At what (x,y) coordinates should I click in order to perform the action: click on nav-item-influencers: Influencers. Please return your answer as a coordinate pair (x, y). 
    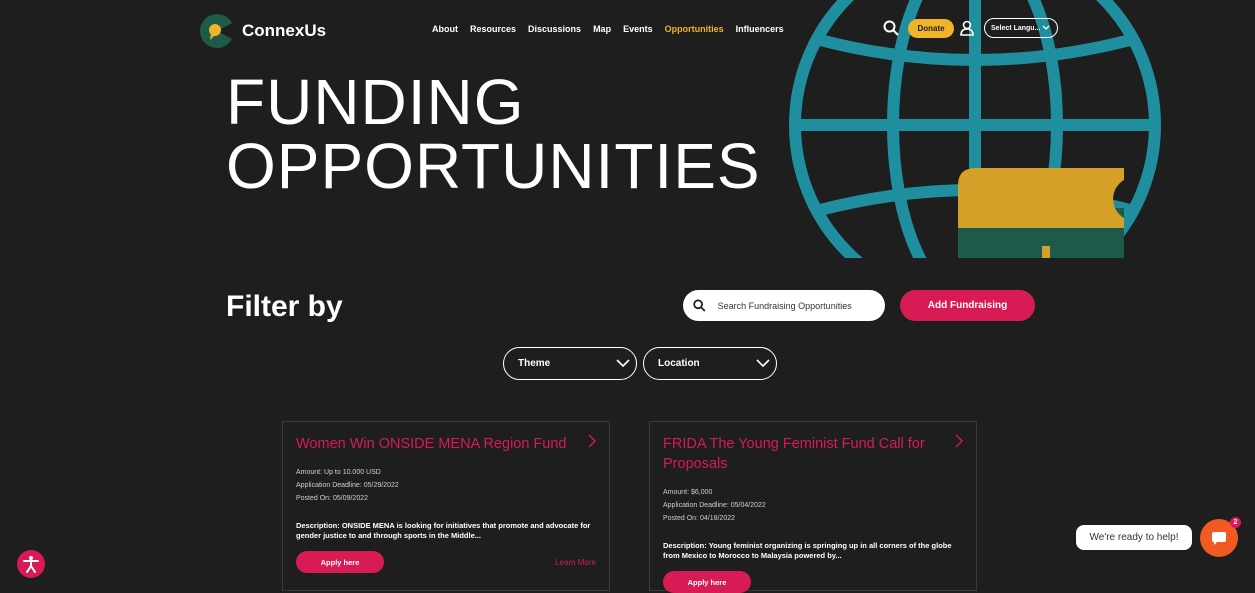
    Looking at the image, I should click on (760, 29).